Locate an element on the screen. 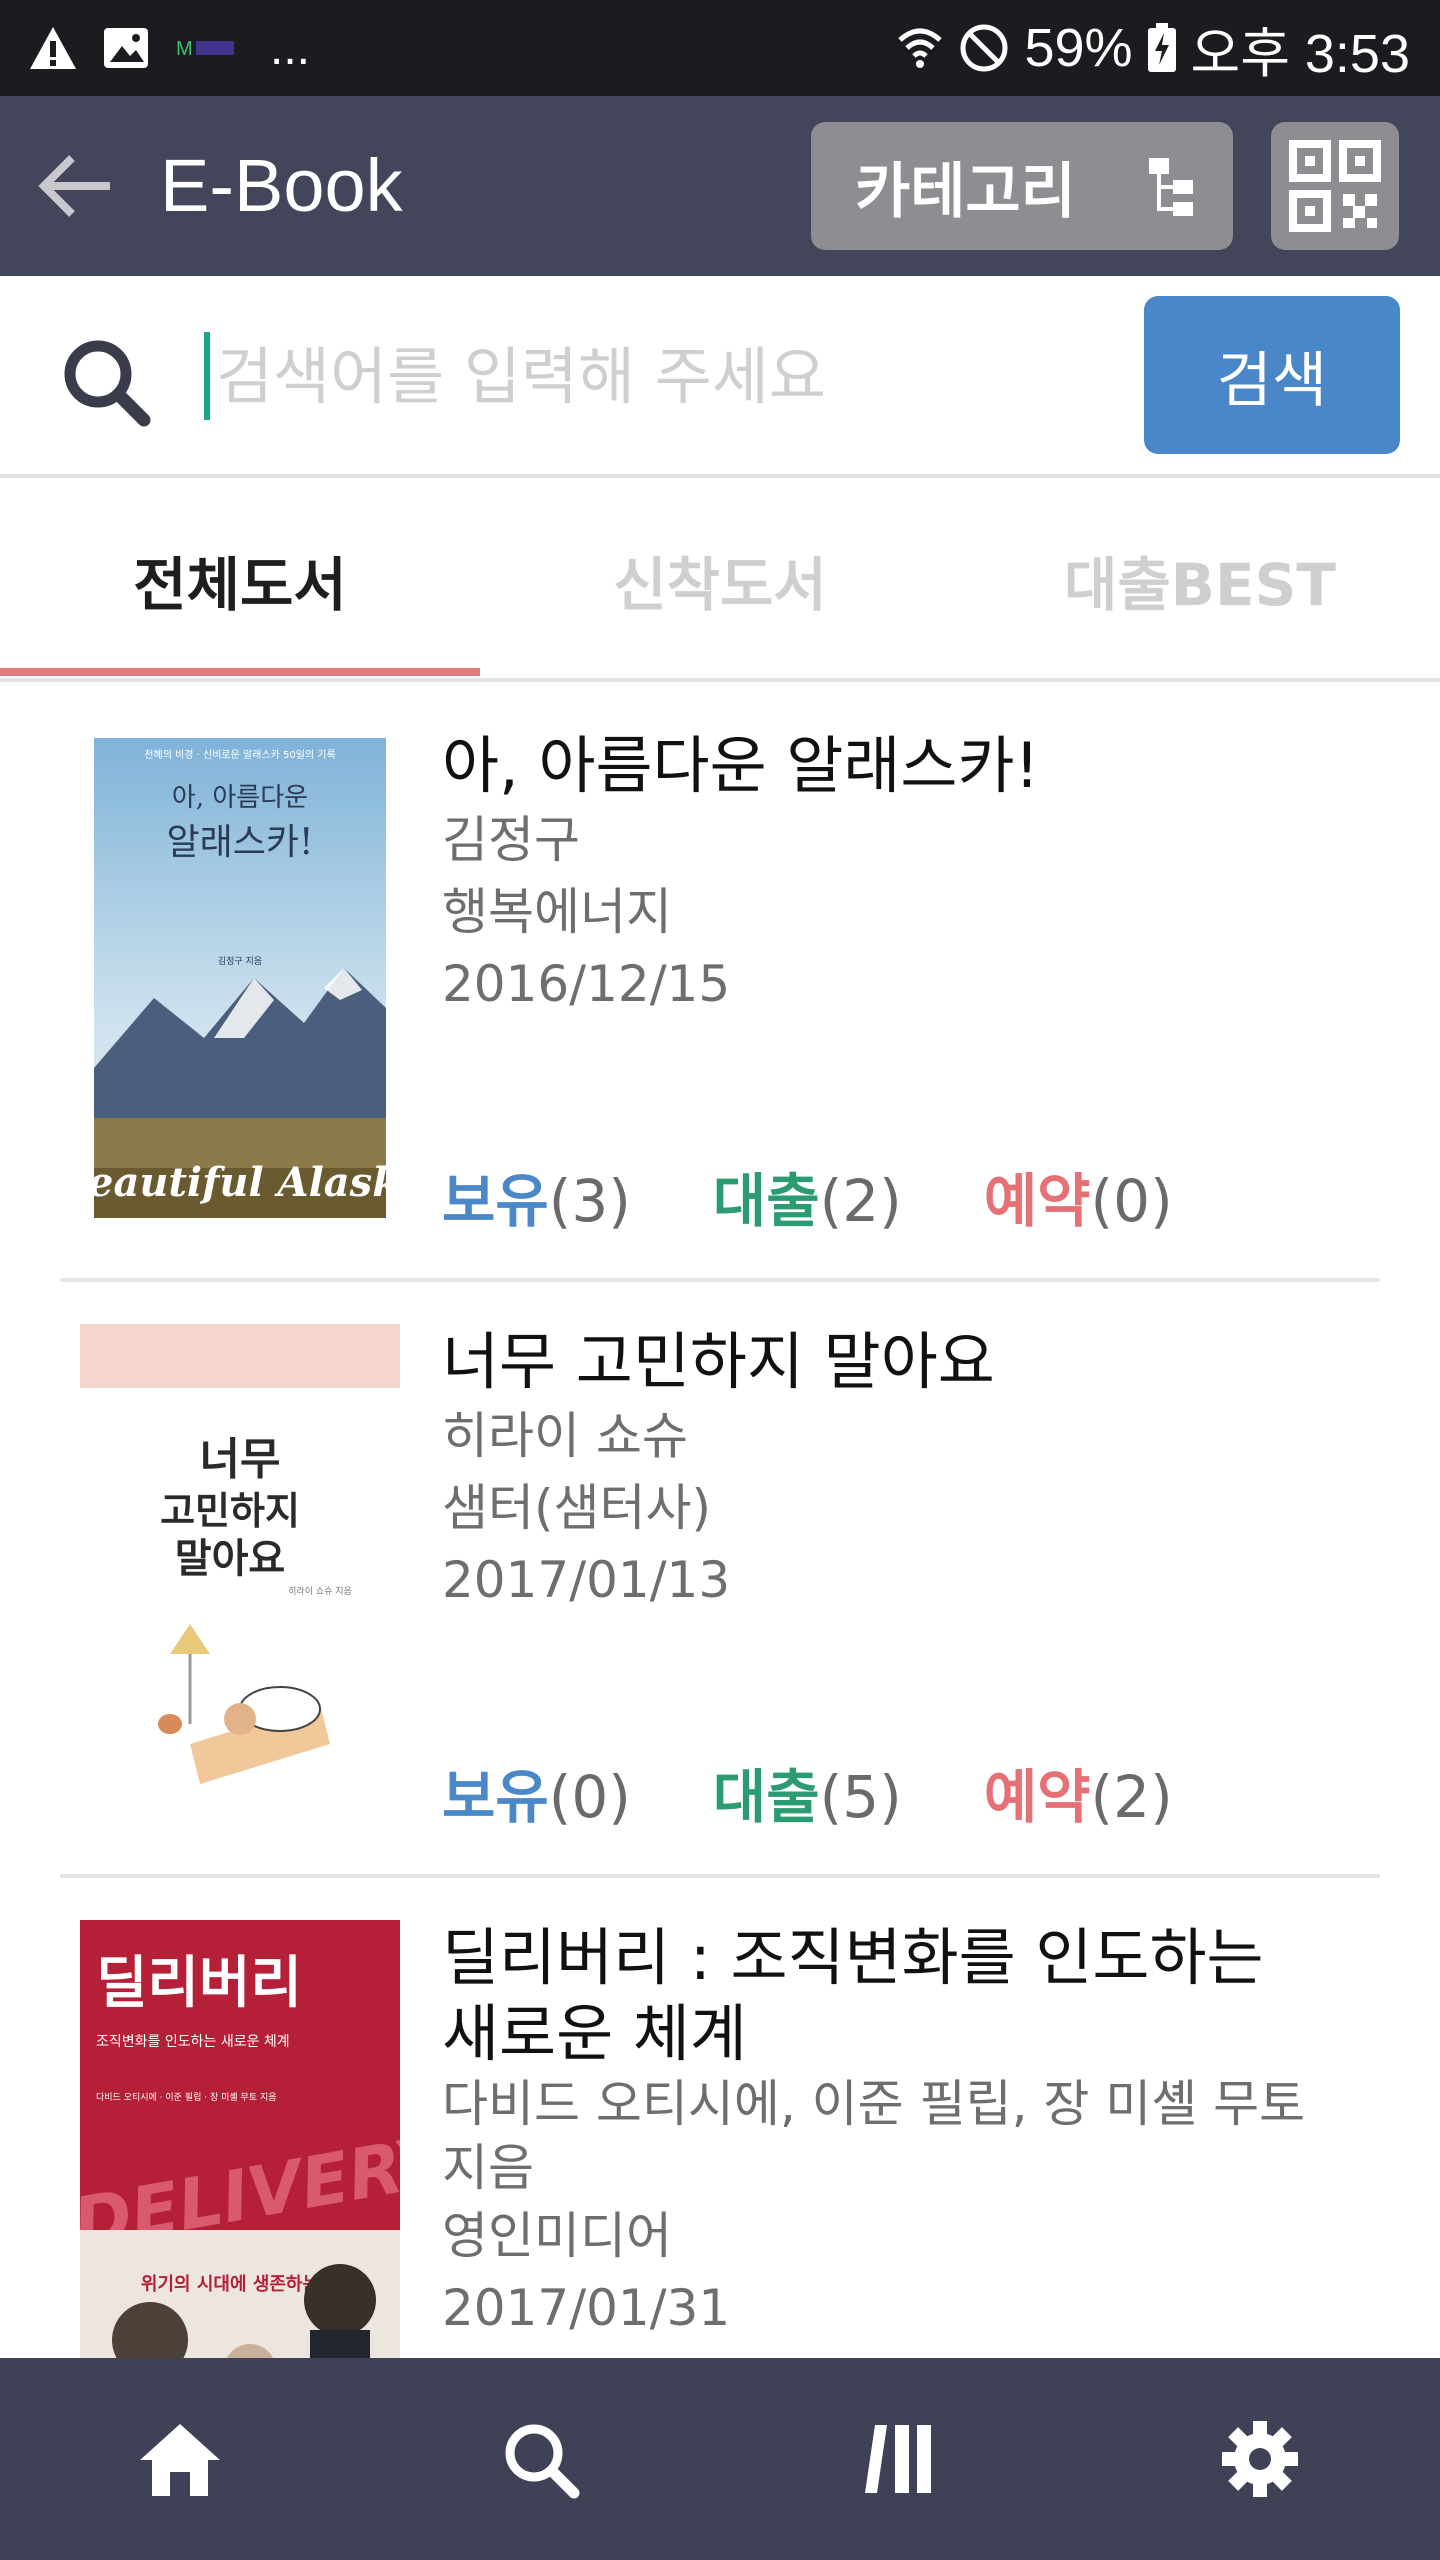 Image resolution: width=1440 pixels, height=2560 pixels. warning-icon is located at coordinates (53, 48).